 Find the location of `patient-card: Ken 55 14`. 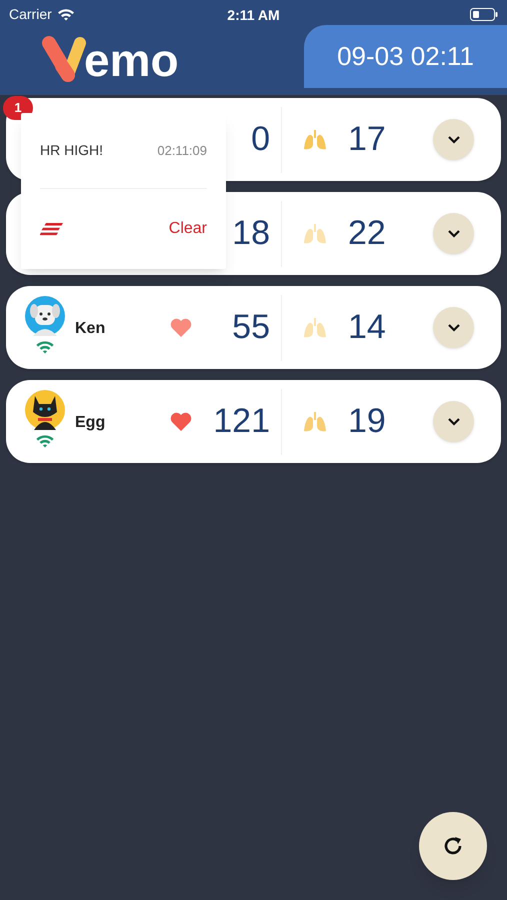

patient-card: Ken 55 14 is located at coordinates (253, 327).